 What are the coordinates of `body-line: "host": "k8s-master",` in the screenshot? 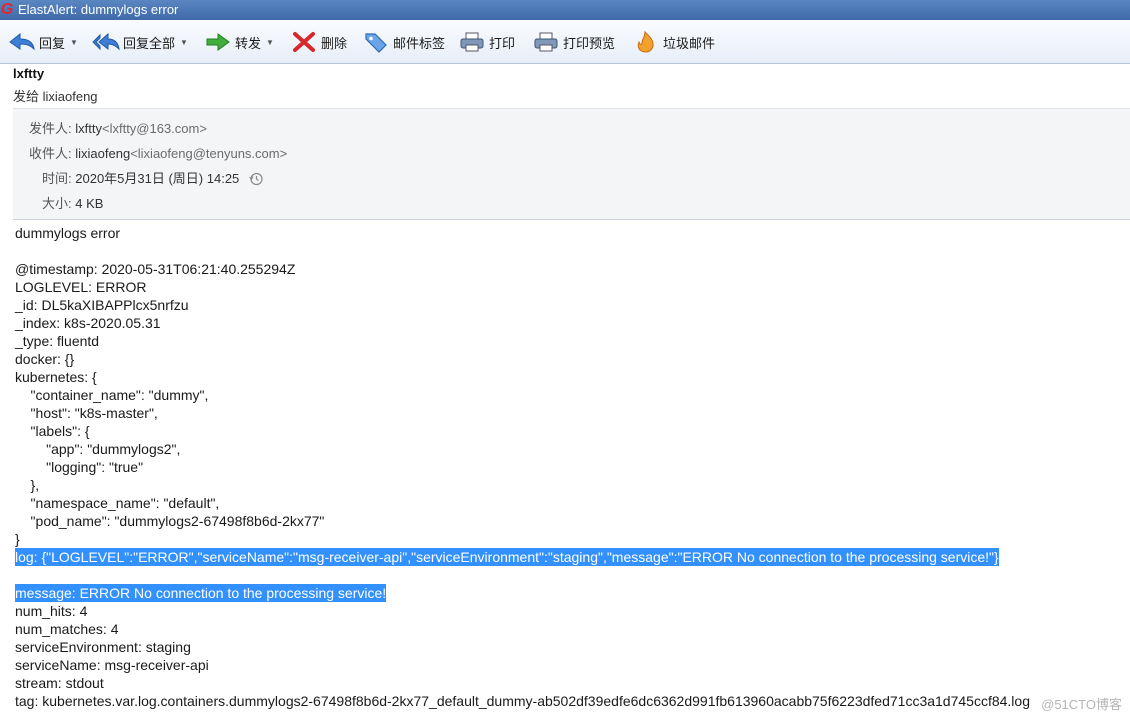 It's located at (86, 413).